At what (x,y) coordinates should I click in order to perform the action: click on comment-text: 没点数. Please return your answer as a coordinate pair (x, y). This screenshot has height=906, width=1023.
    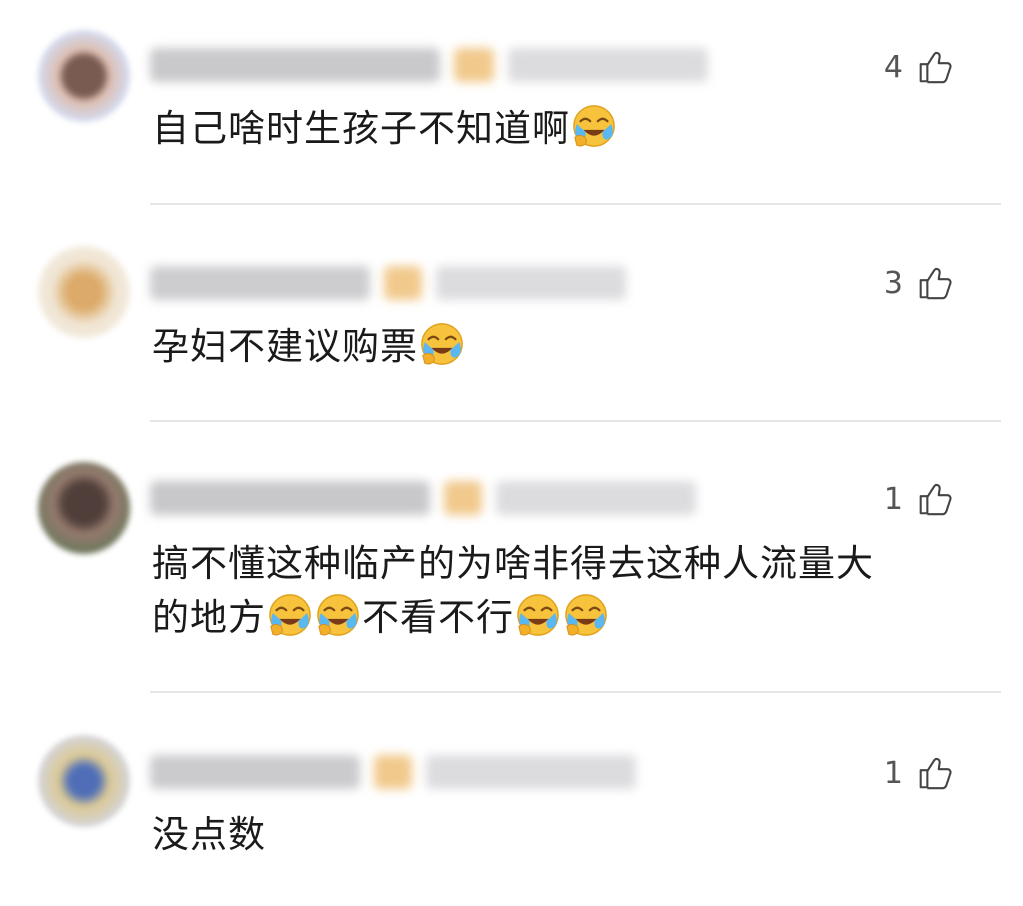
    Looking at the image, I should click on (557, 835).